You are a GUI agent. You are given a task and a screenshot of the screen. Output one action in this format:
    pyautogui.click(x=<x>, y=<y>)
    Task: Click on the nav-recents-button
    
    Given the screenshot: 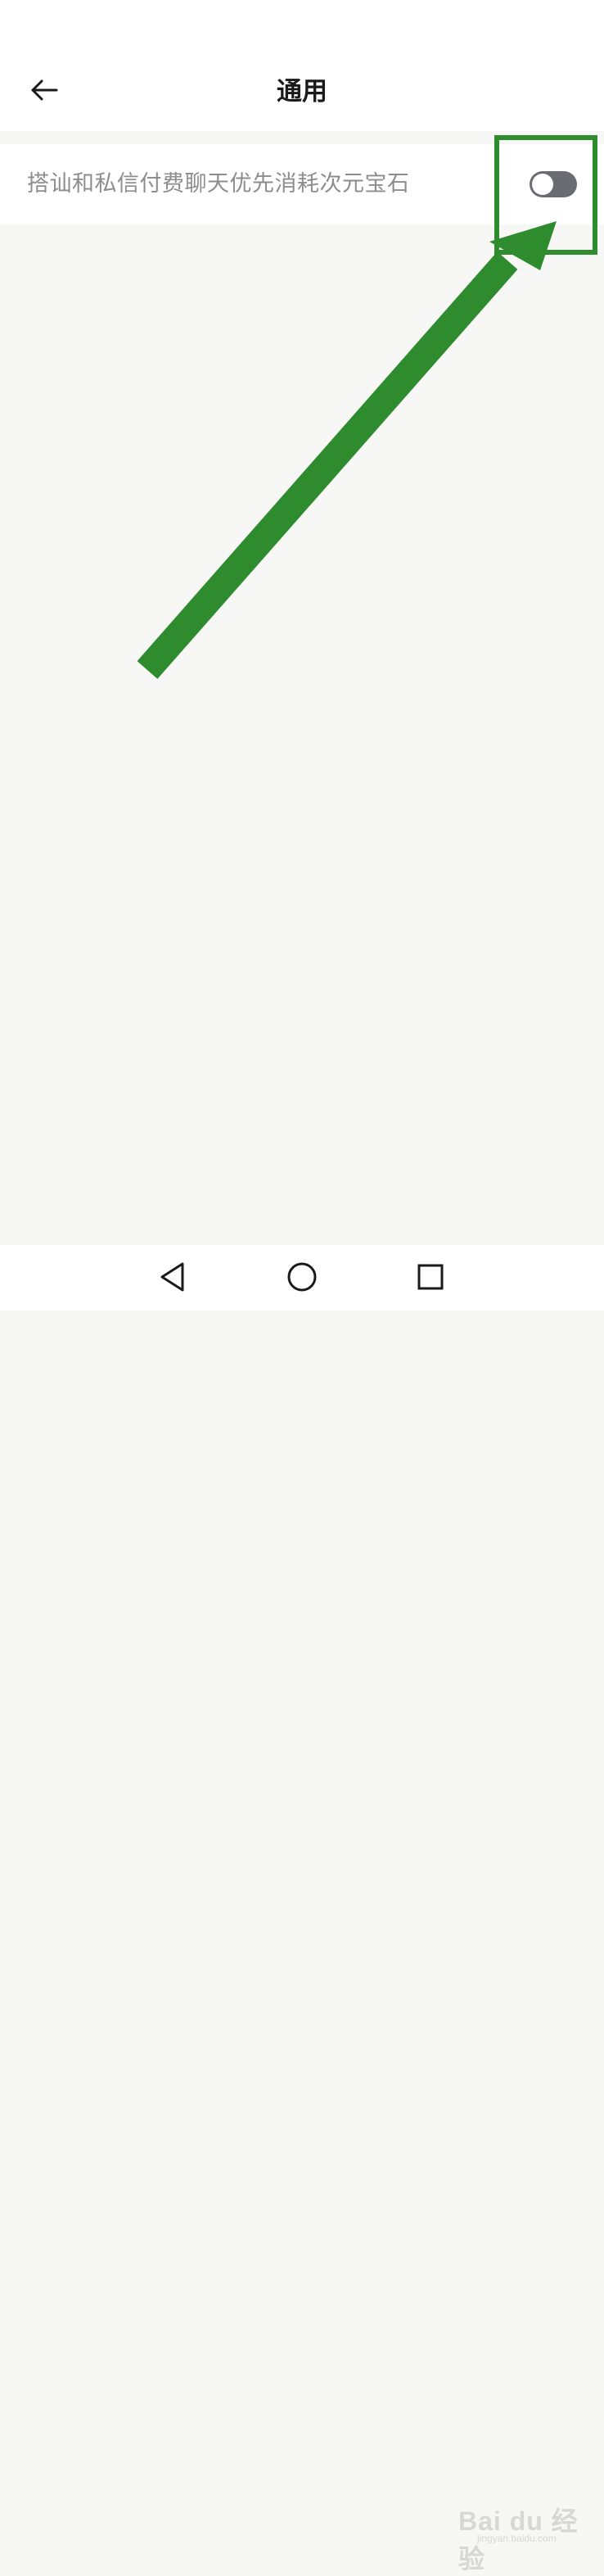 What is the action you would take?
    pyautogui.click(x=430, y=1278)
    